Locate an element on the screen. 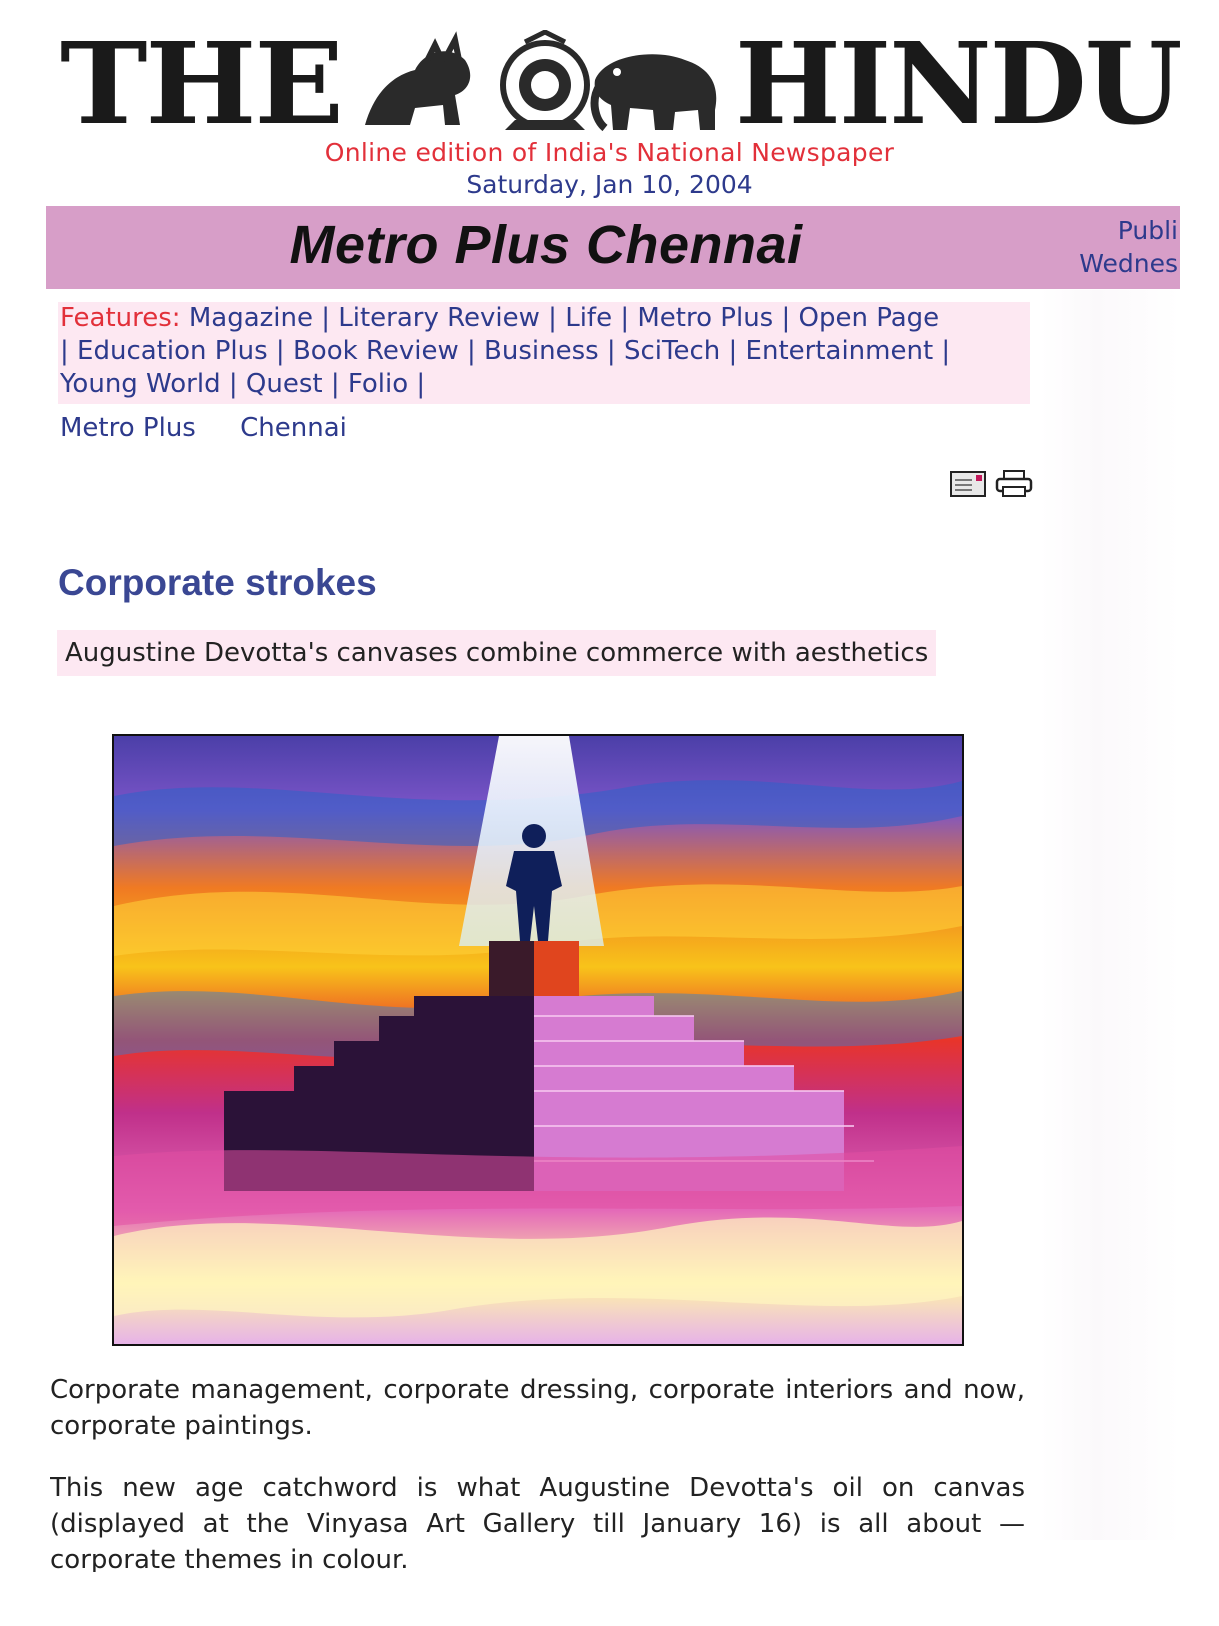 The height and width of the screenshot is (1626, 1219). nav-link-folio: Folio is located at coordinates (378, 384).